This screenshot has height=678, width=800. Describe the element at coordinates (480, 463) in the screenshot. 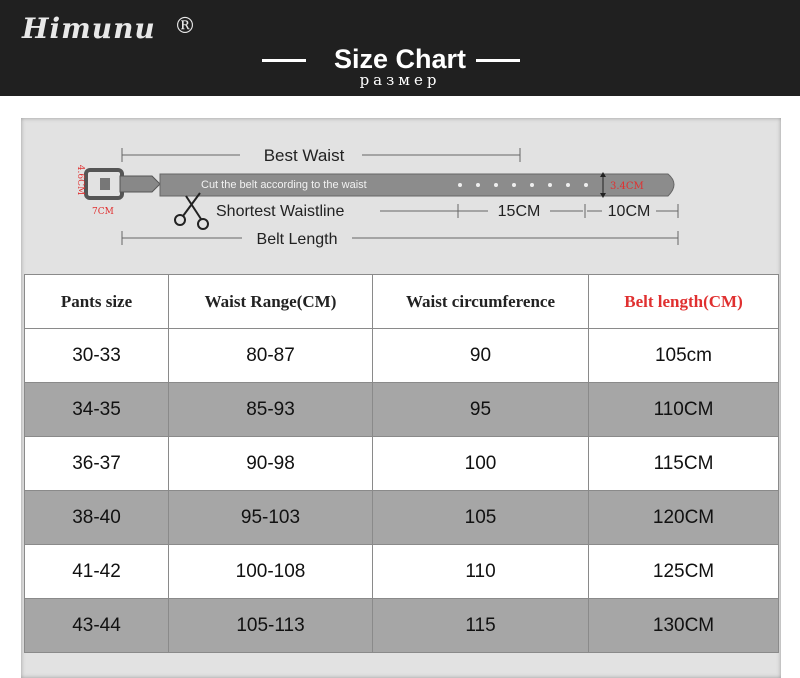

I see `cell-waist-circumference: 100` at that location.